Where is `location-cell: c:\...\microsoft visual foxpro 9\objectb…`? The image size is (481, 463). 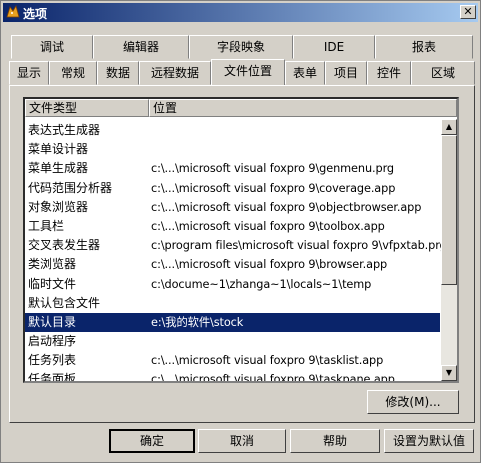
location-cell: c:\...\microsoft visual foxpro 9\objectb… is located at coordinates (286, 207).